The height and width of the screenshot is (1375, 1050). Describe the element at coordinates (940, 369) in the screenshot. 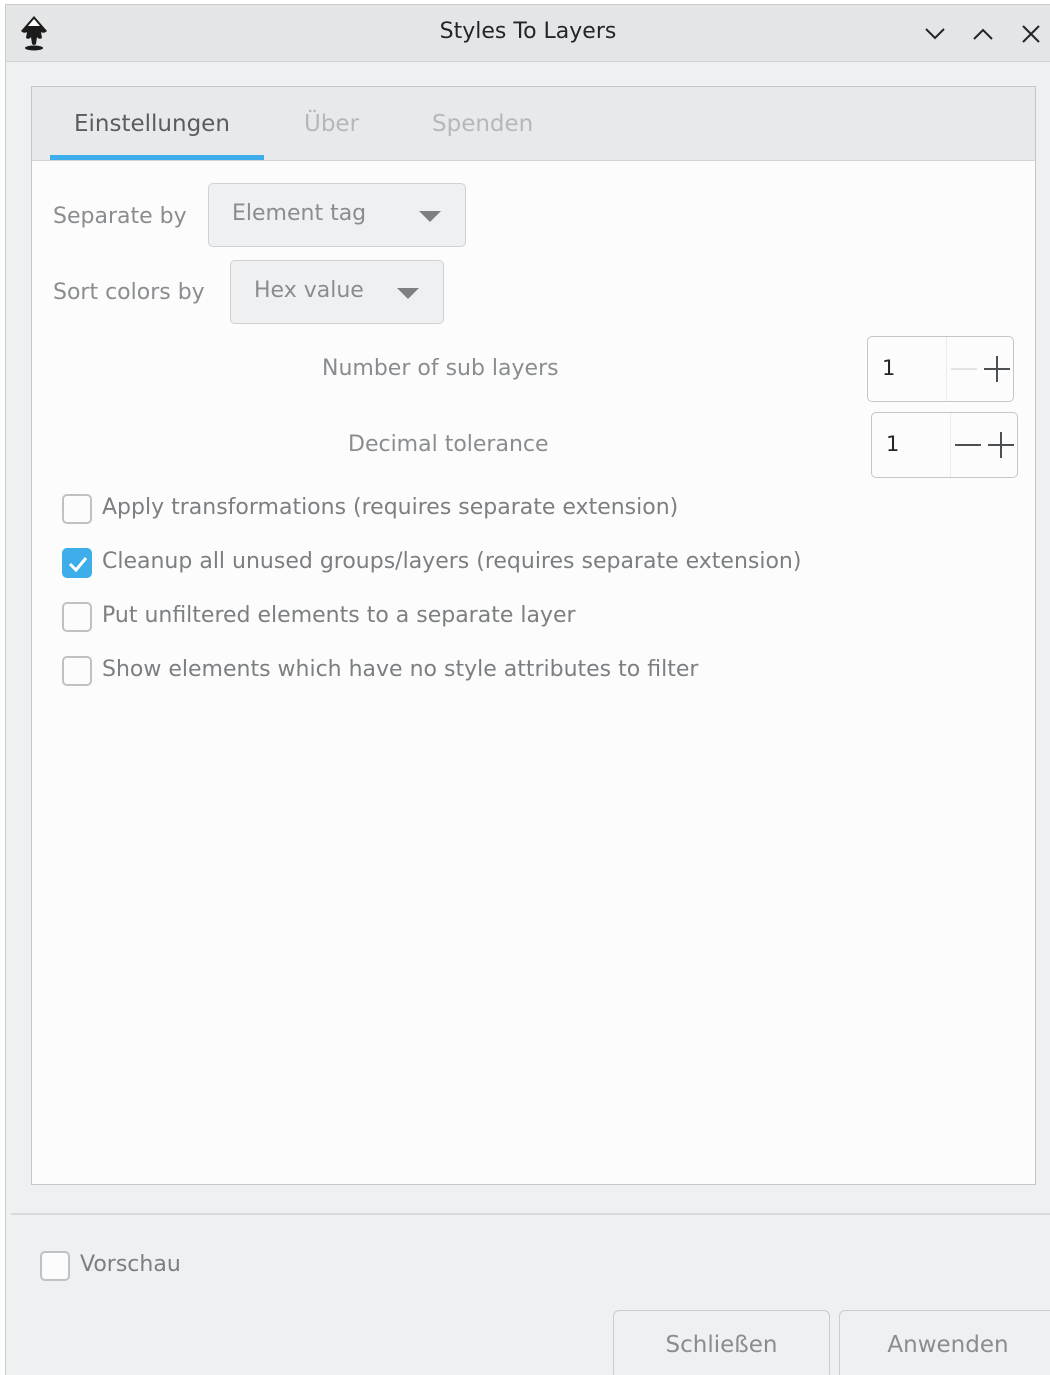

I see `sub-layers-spinbox: 1` at that location.